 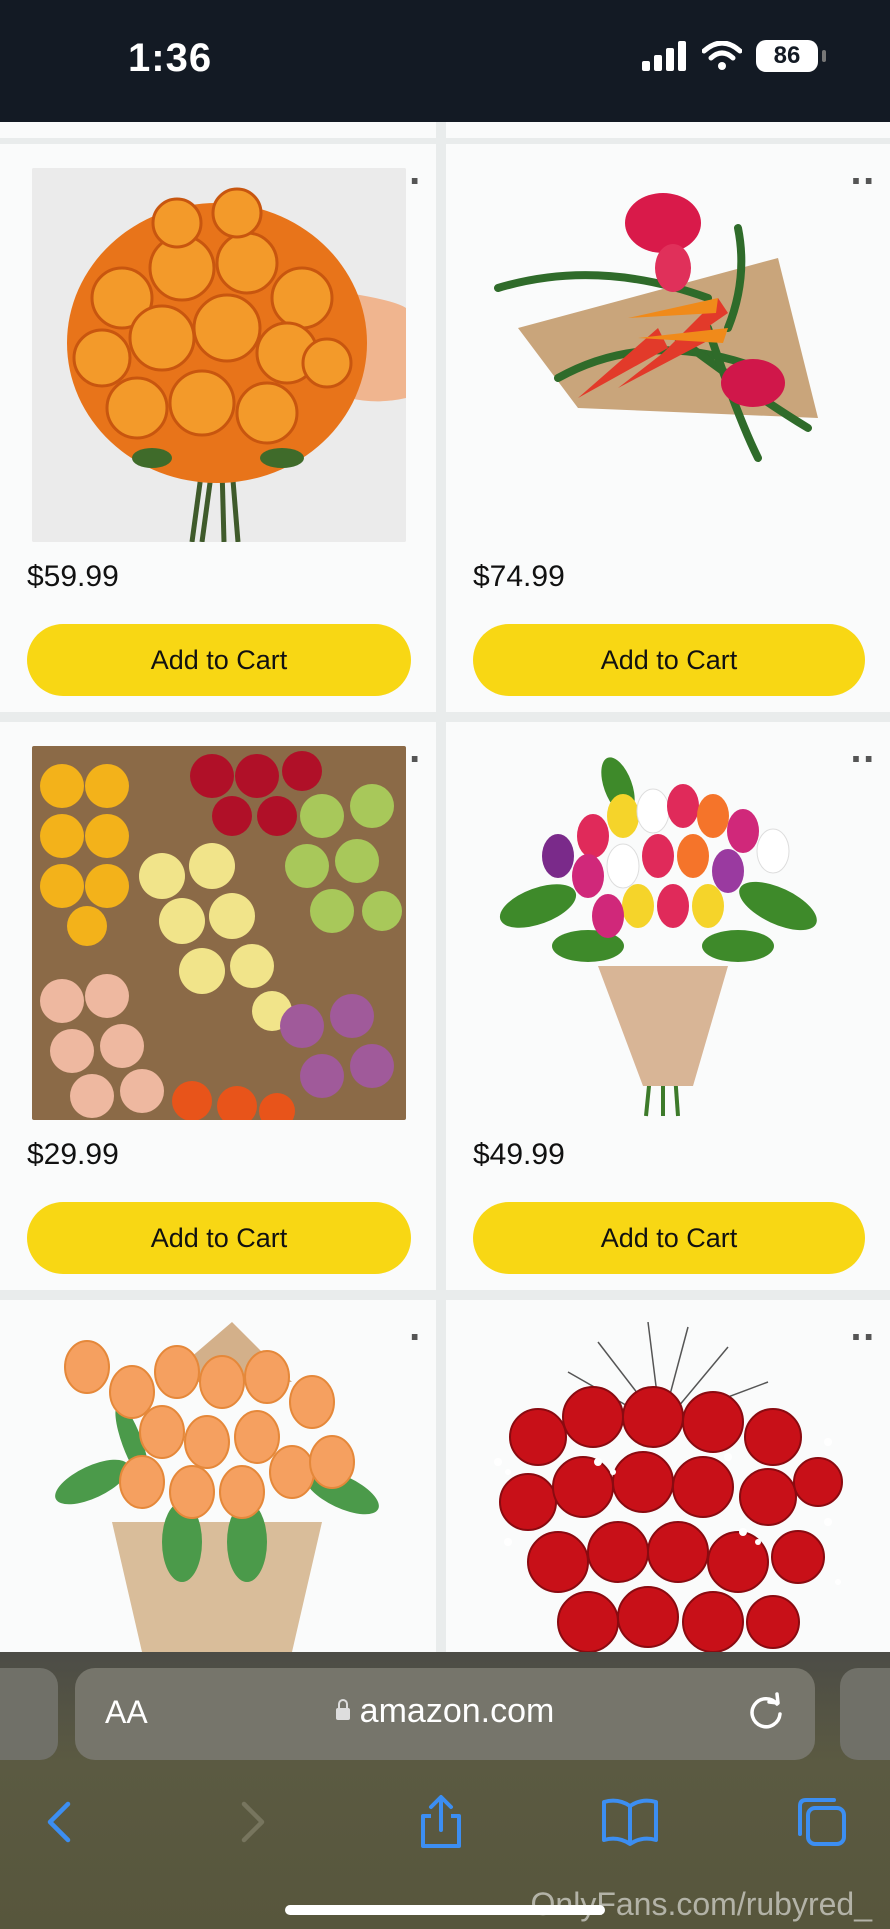 I want to click on wifi-icon, so click(x=722, y=55).